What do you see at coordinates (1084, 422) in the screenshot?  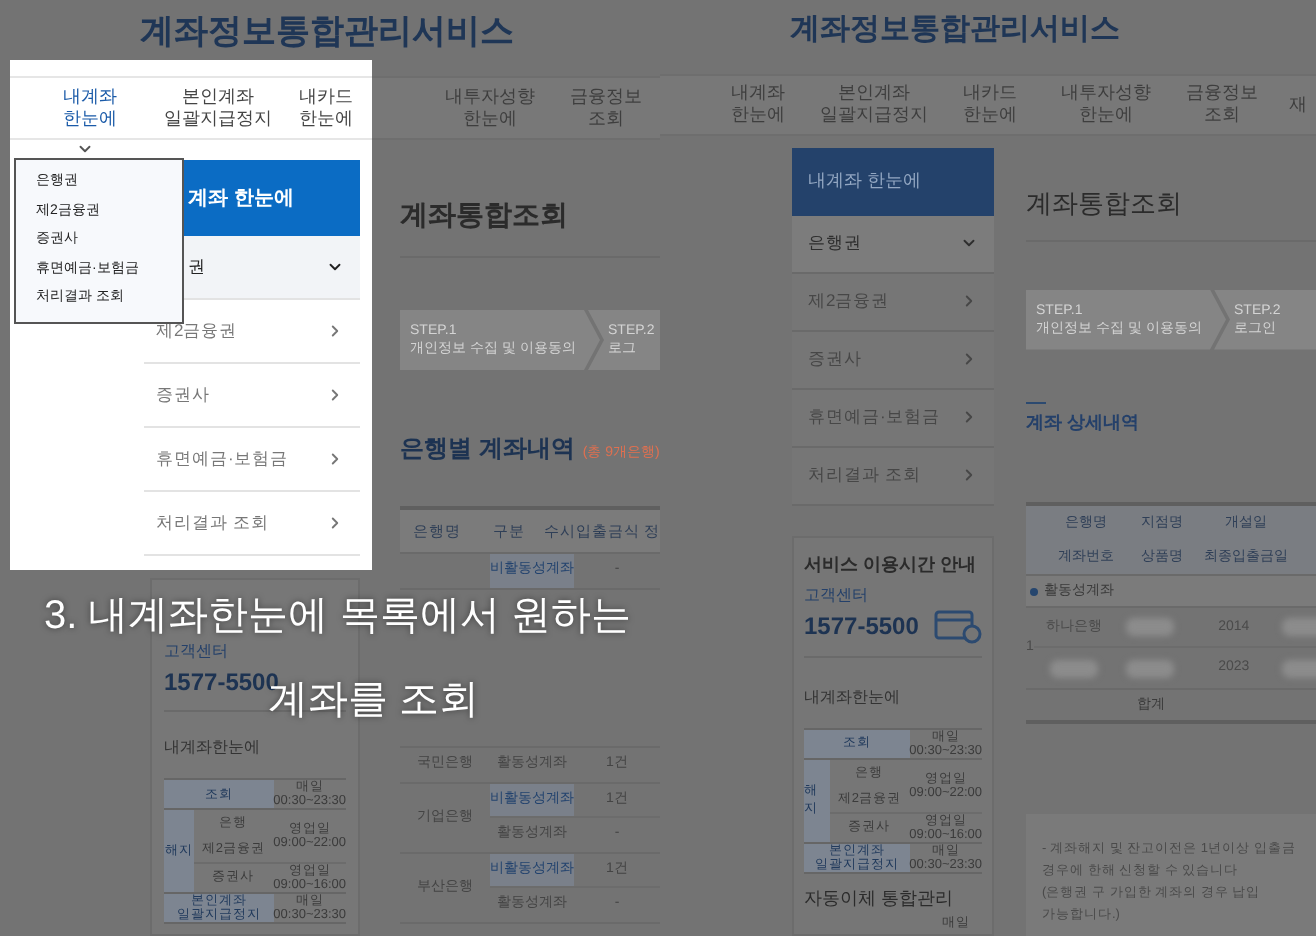 I see `section-title: 계좌 상세내역` at bounding box center [1084, 422].